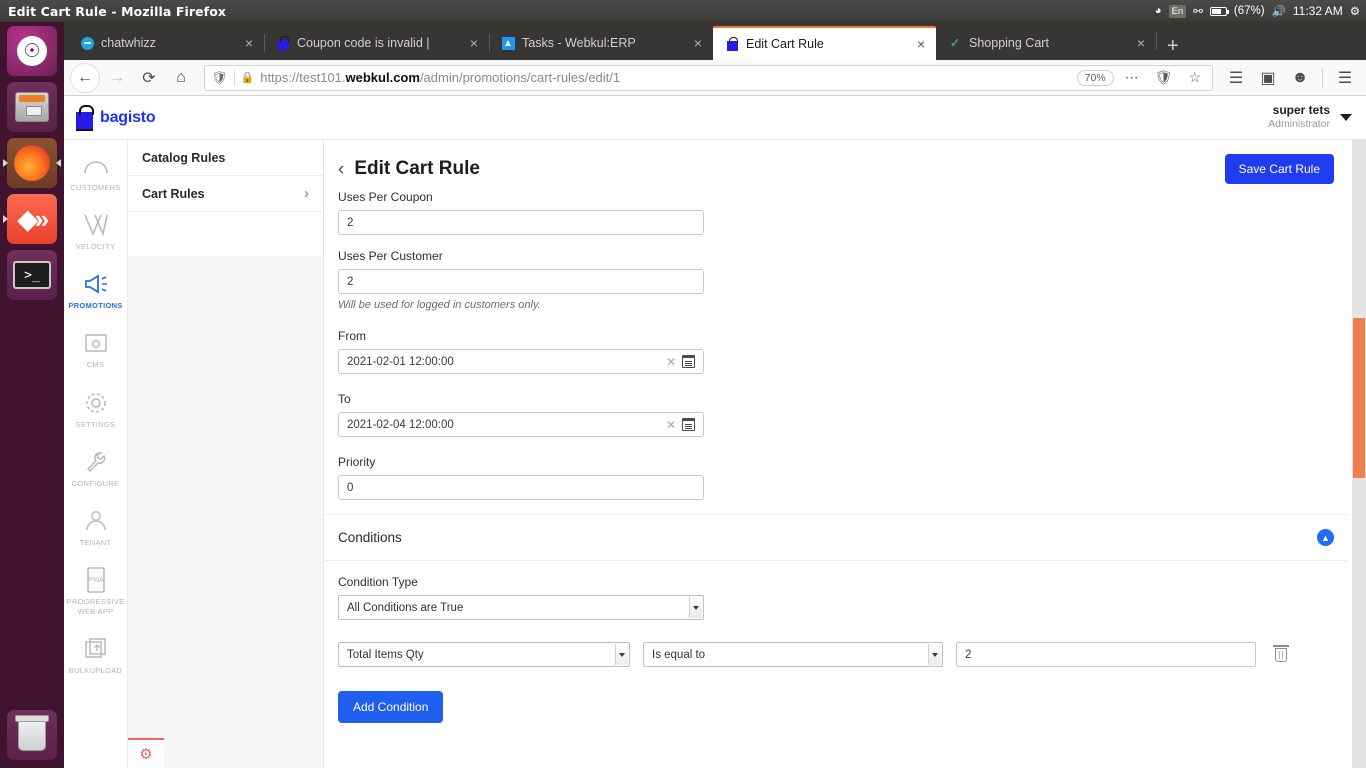 This screenshot has width=1366, height=768. I want to click on back-arrow-icon: ←, so click(85, 77).